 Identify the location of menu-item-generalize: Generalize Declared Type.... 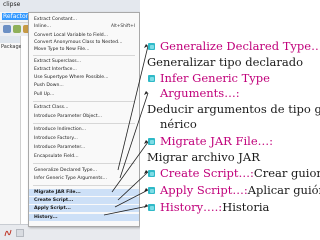
(84, 170).